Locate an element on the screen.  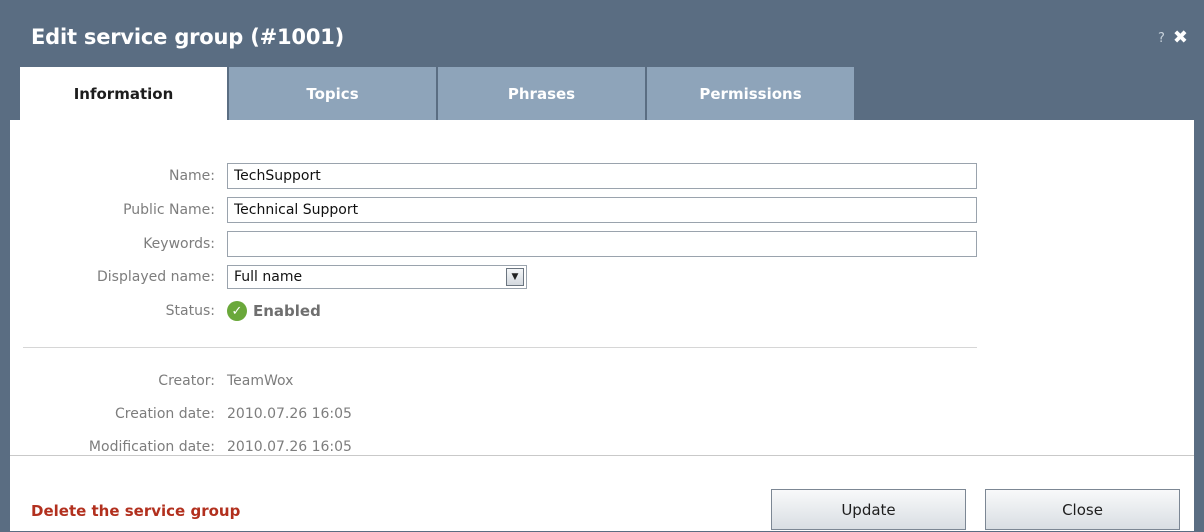
creator-value: TeamWox is located at coordinates (260, 381).